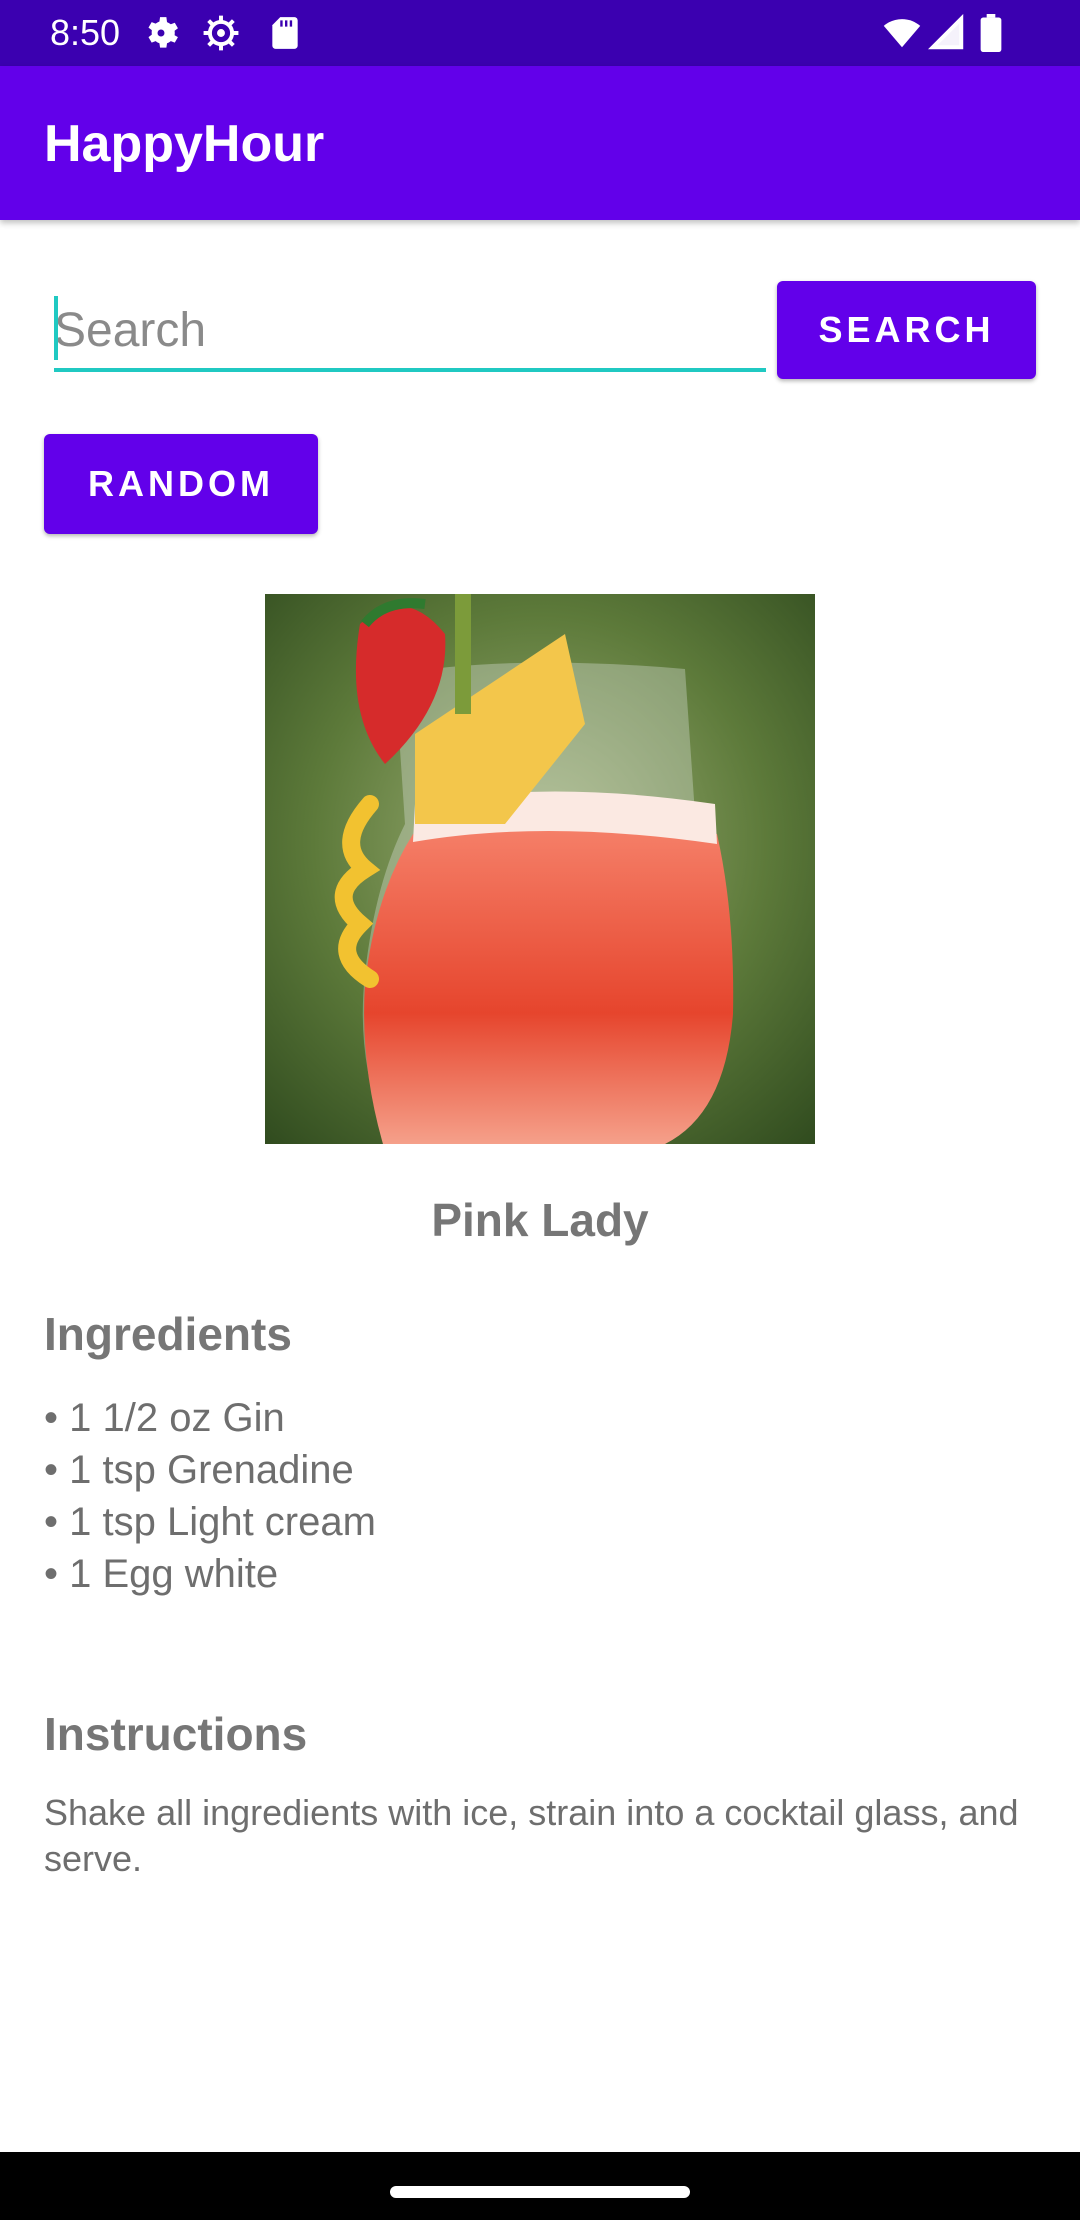 The height and width of the screenshot is (2220, 1080). Describe the element at coordinates (210, 1522) in the screenshot. I see `ingredient-item: • 1 tsp Light cream` at that location.